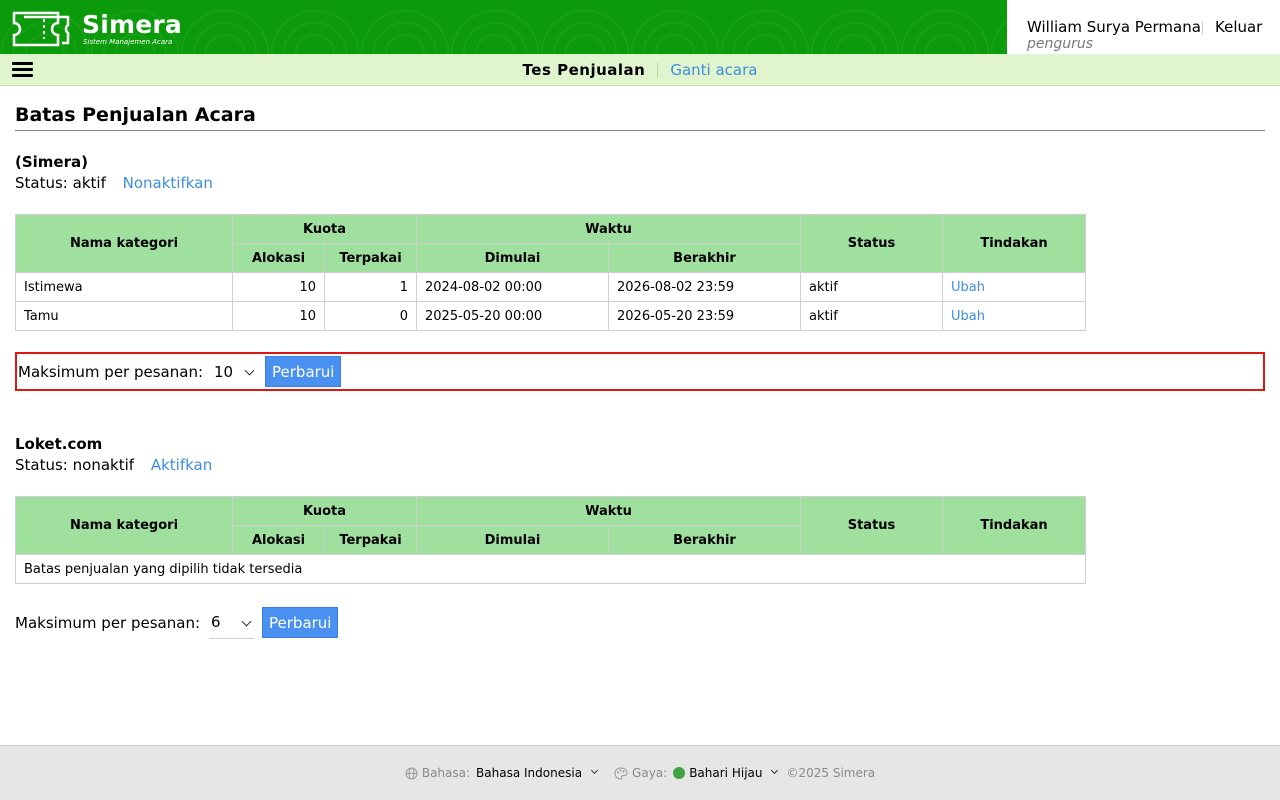 The width and height of the screenshot is (1280, 800). I want to click on cell-used: 1, so click(370, 287).